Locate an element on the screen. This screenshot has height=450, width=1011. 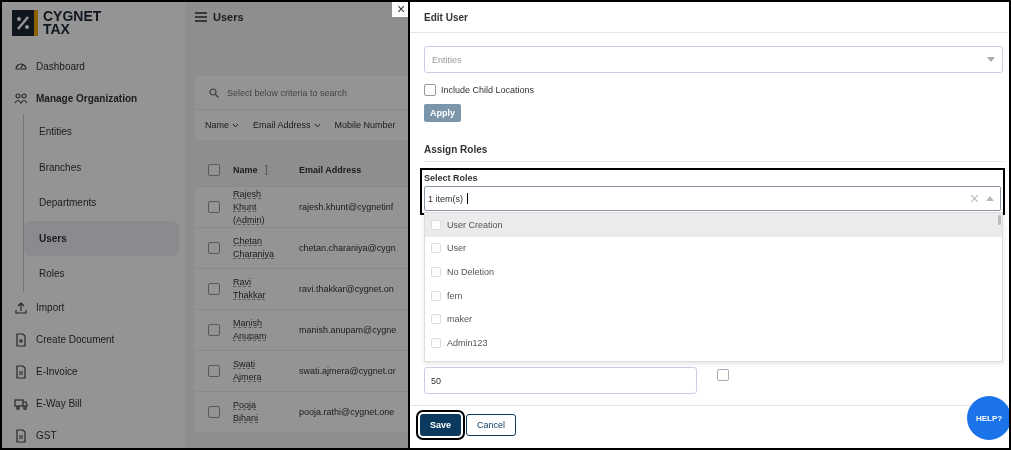
page-title: Users is located at coordinates (228, 17).